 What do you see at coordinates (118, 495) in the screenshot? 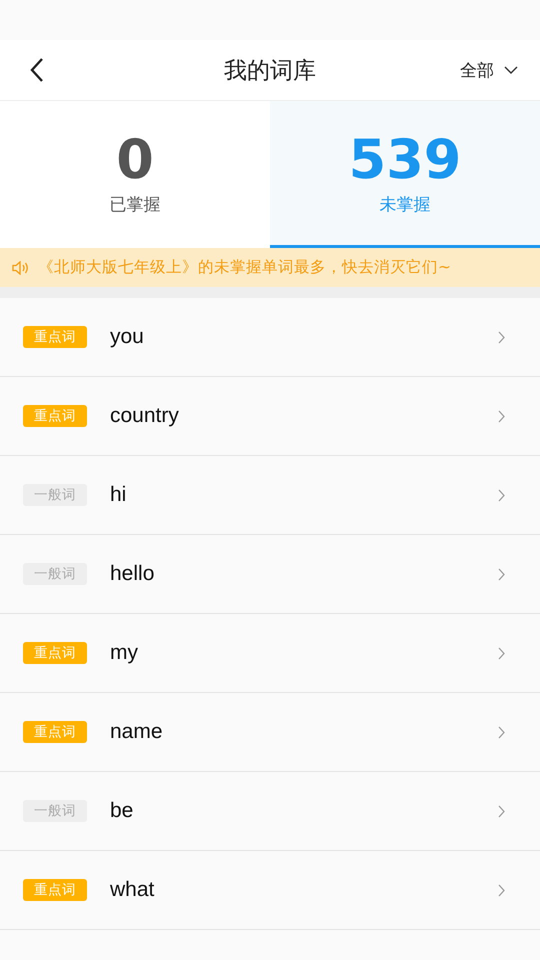
I see `word-text: hi` at bounding box center [118, 495].